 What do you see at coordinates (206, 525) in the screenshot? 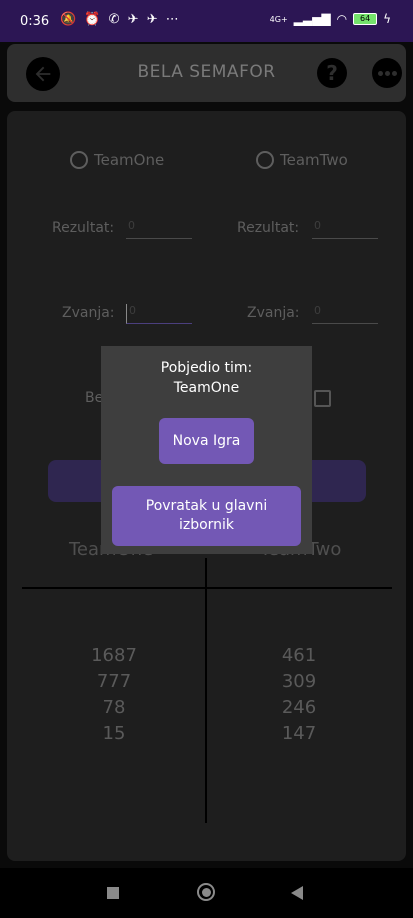
I see `main-menu-label-line2: izbornik` at bounding box center [206, 525].